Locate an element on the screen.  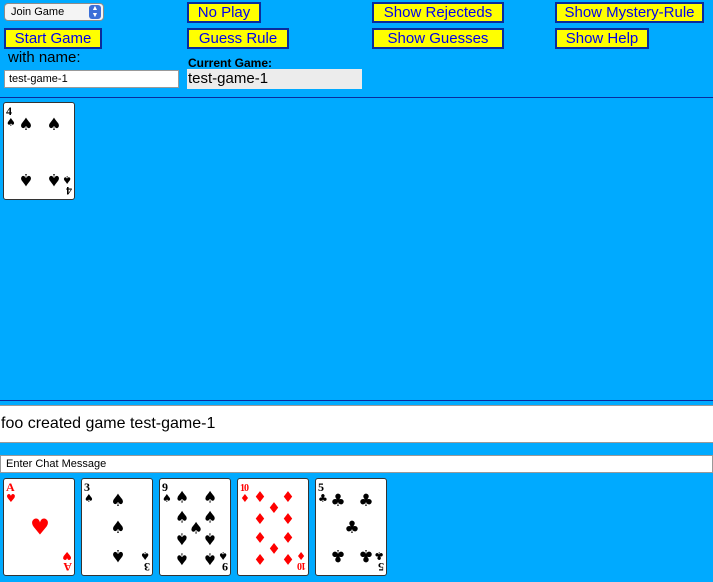
log-message: foo created game test-game-1 is located at coordinates (108, 423).